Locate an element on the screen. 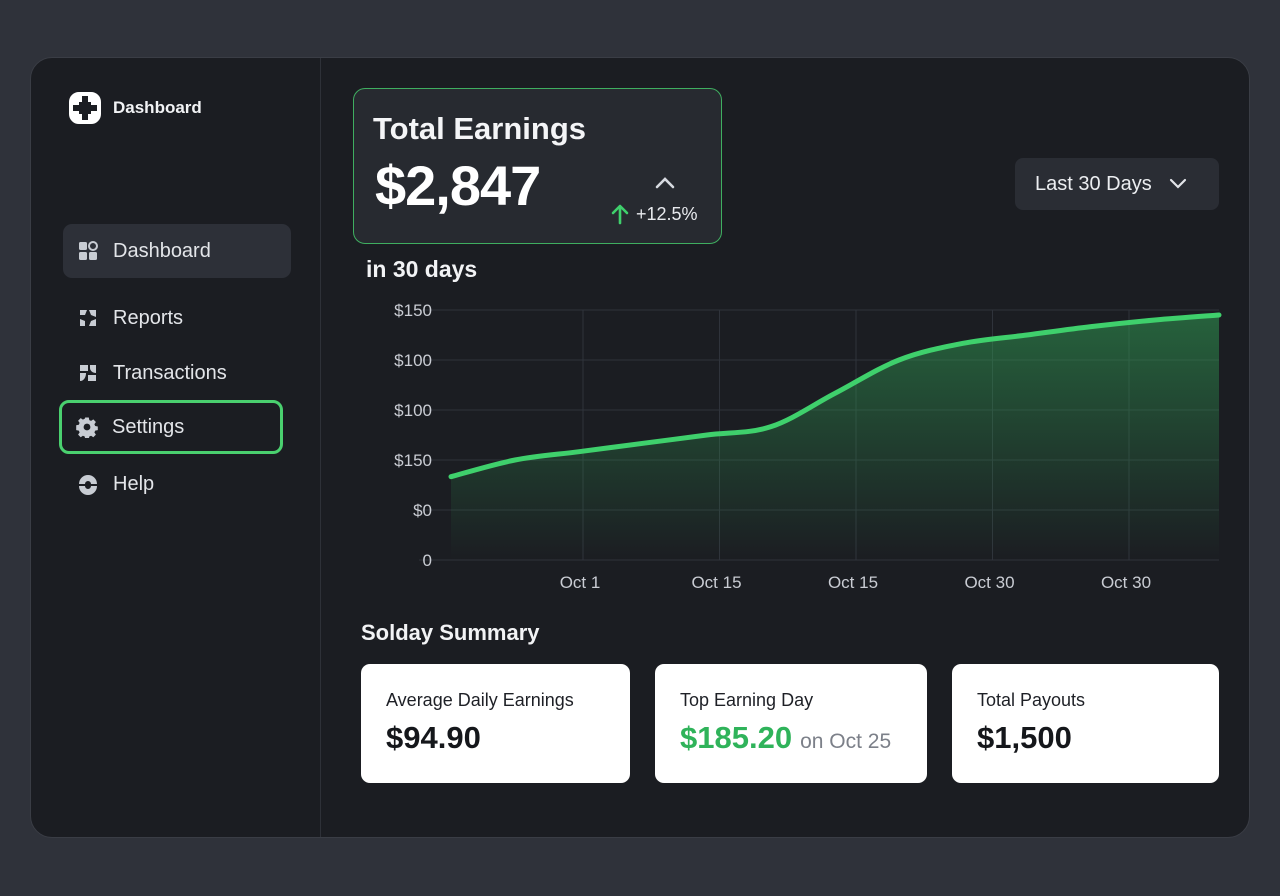 The image size is (1280, 896). card-value-row: $185.20 on Oct 25 is located at coordinates (785, 738).